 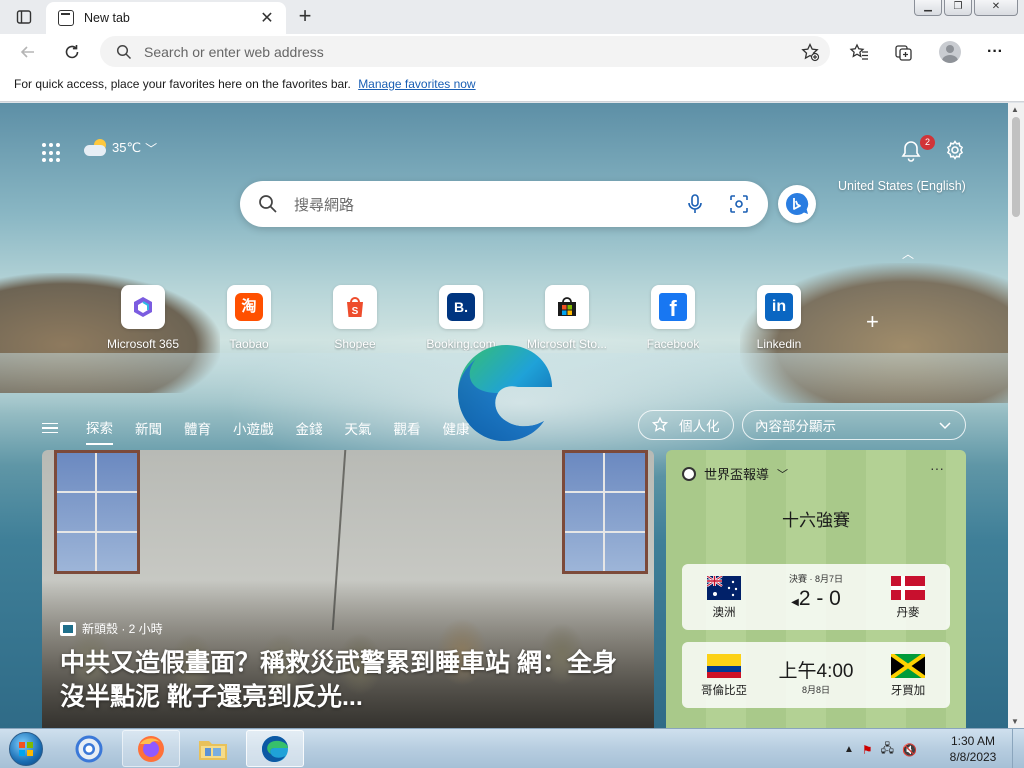 What do you see at coordinates (859, 52) in the screenshot?
I see `favorites-button` at bounding box center [859, 52].